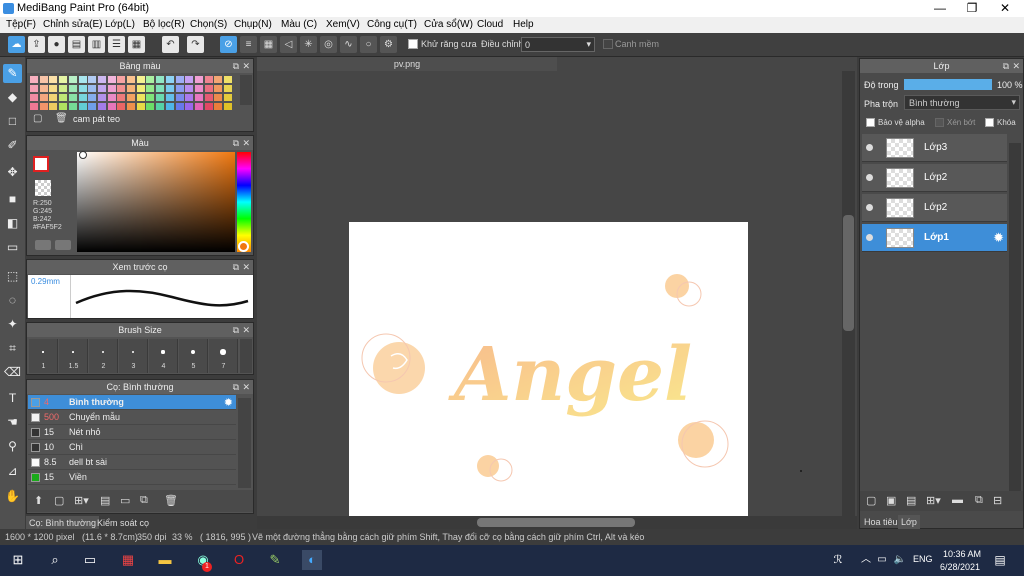 The height and width of the screenshot is (576, 1024). Describe the element at coordinates (871, 500) in the screenshot. I see `new-layer-icon: ▢` at that location.